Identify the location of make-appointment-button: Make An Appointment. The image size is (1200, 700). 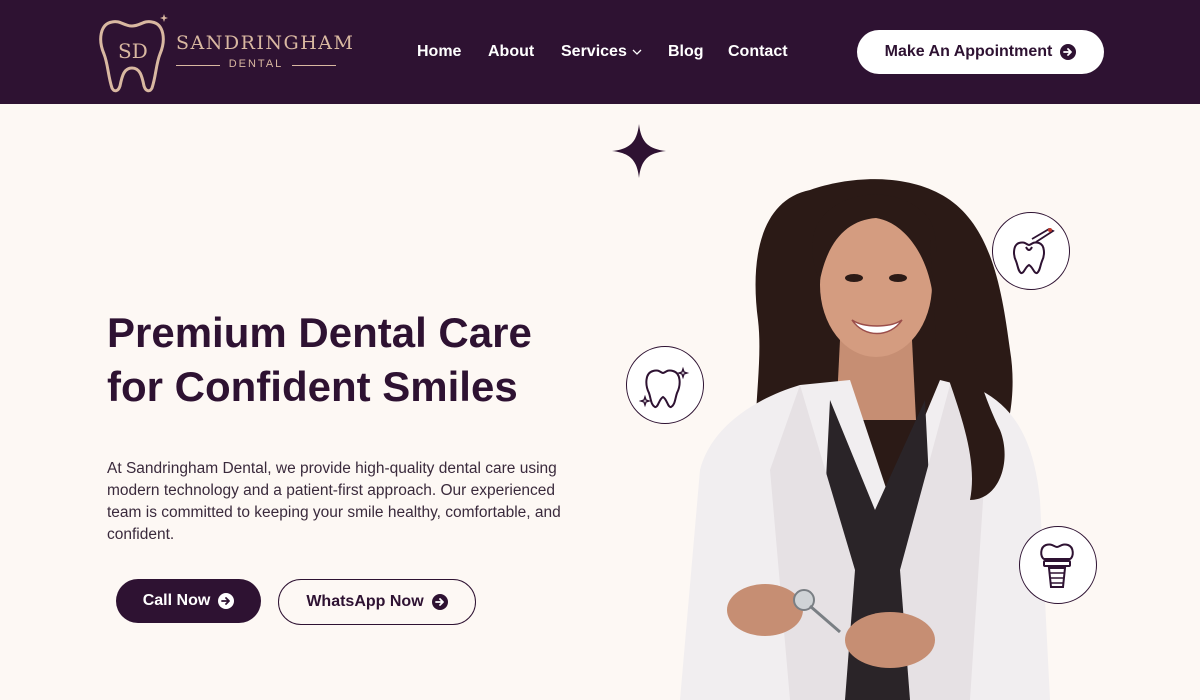
(980, 52).